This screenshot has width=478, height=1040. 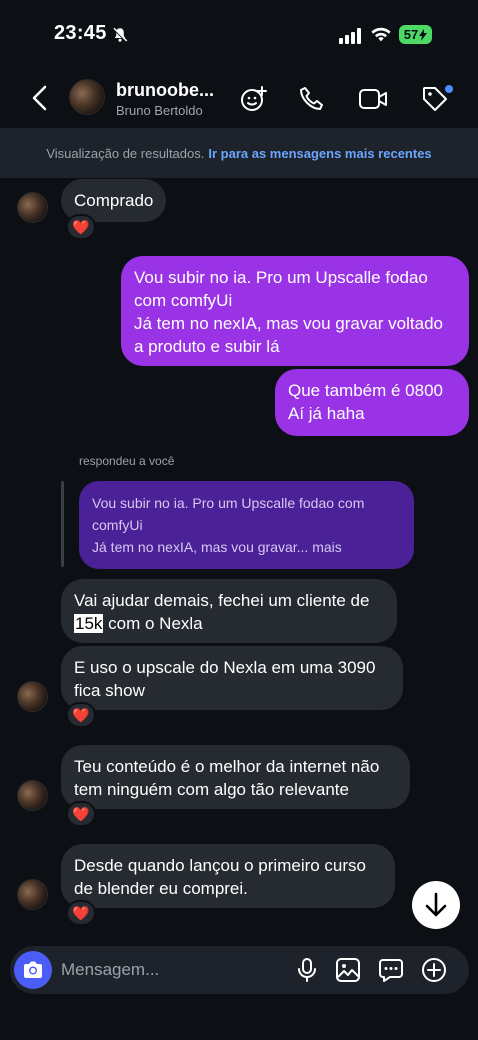 What do you see at coordinates (153, 623) in the screenshot?
I see `message-line-rest: com o Nexla` at bounding box center [153, 623].